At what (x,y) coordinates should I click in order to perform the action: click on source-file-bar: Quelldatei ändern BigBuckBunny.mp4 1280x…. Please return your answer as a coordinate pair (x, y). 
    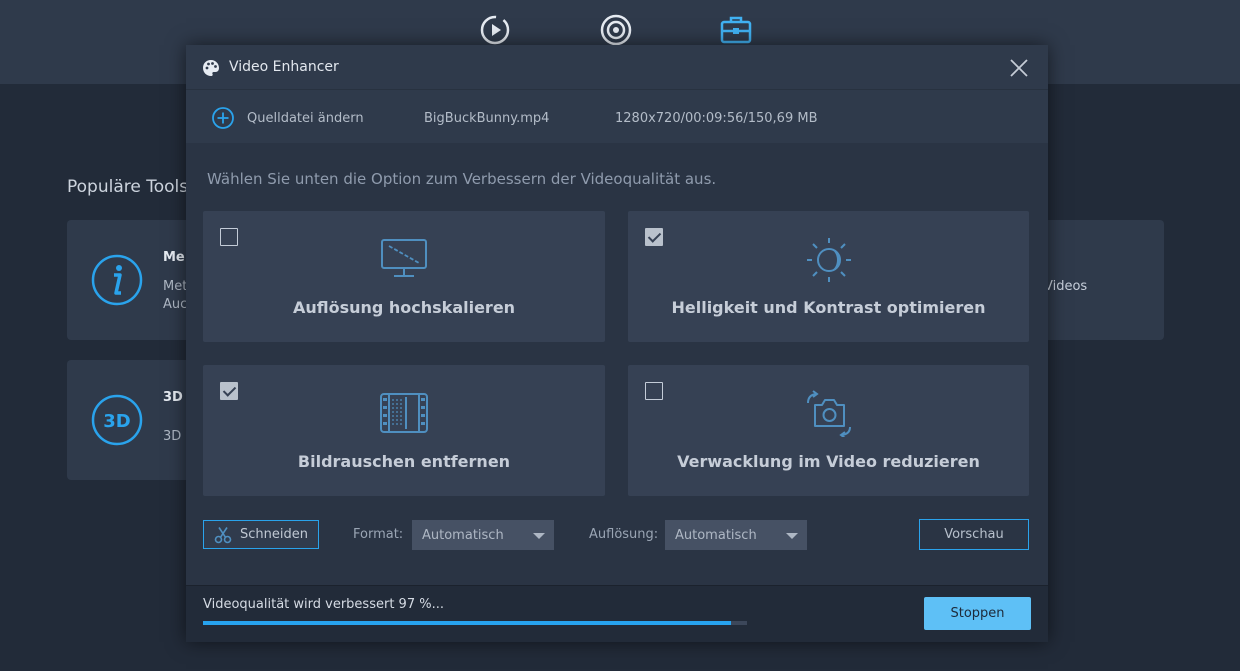
    Looking at the image, I should click on (617, 116).